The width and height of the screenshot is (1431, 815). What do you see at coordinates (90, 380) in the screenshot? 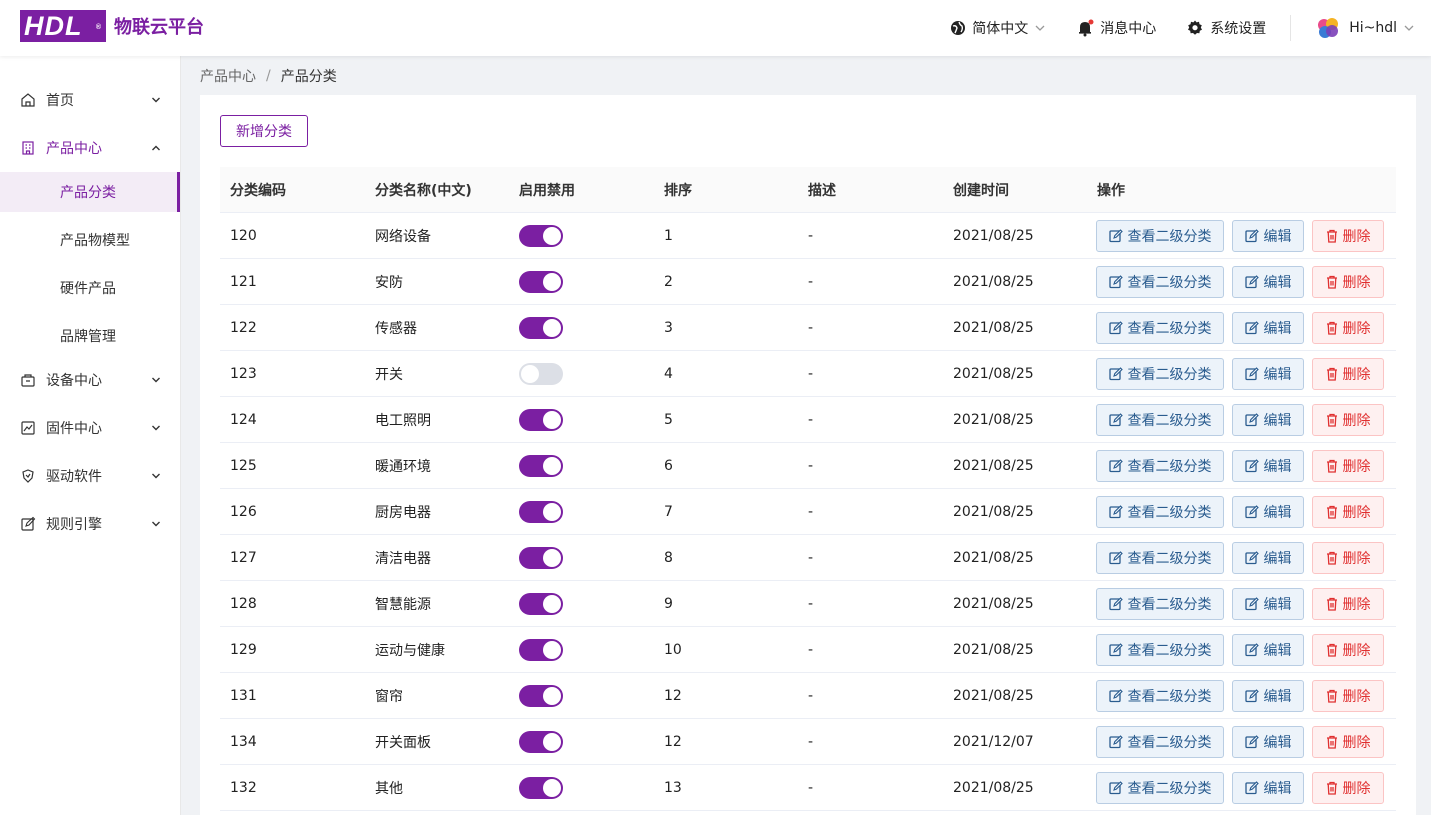
I see `sidebar-item-device-center: 设备中心` at bounding box center [90, 380].